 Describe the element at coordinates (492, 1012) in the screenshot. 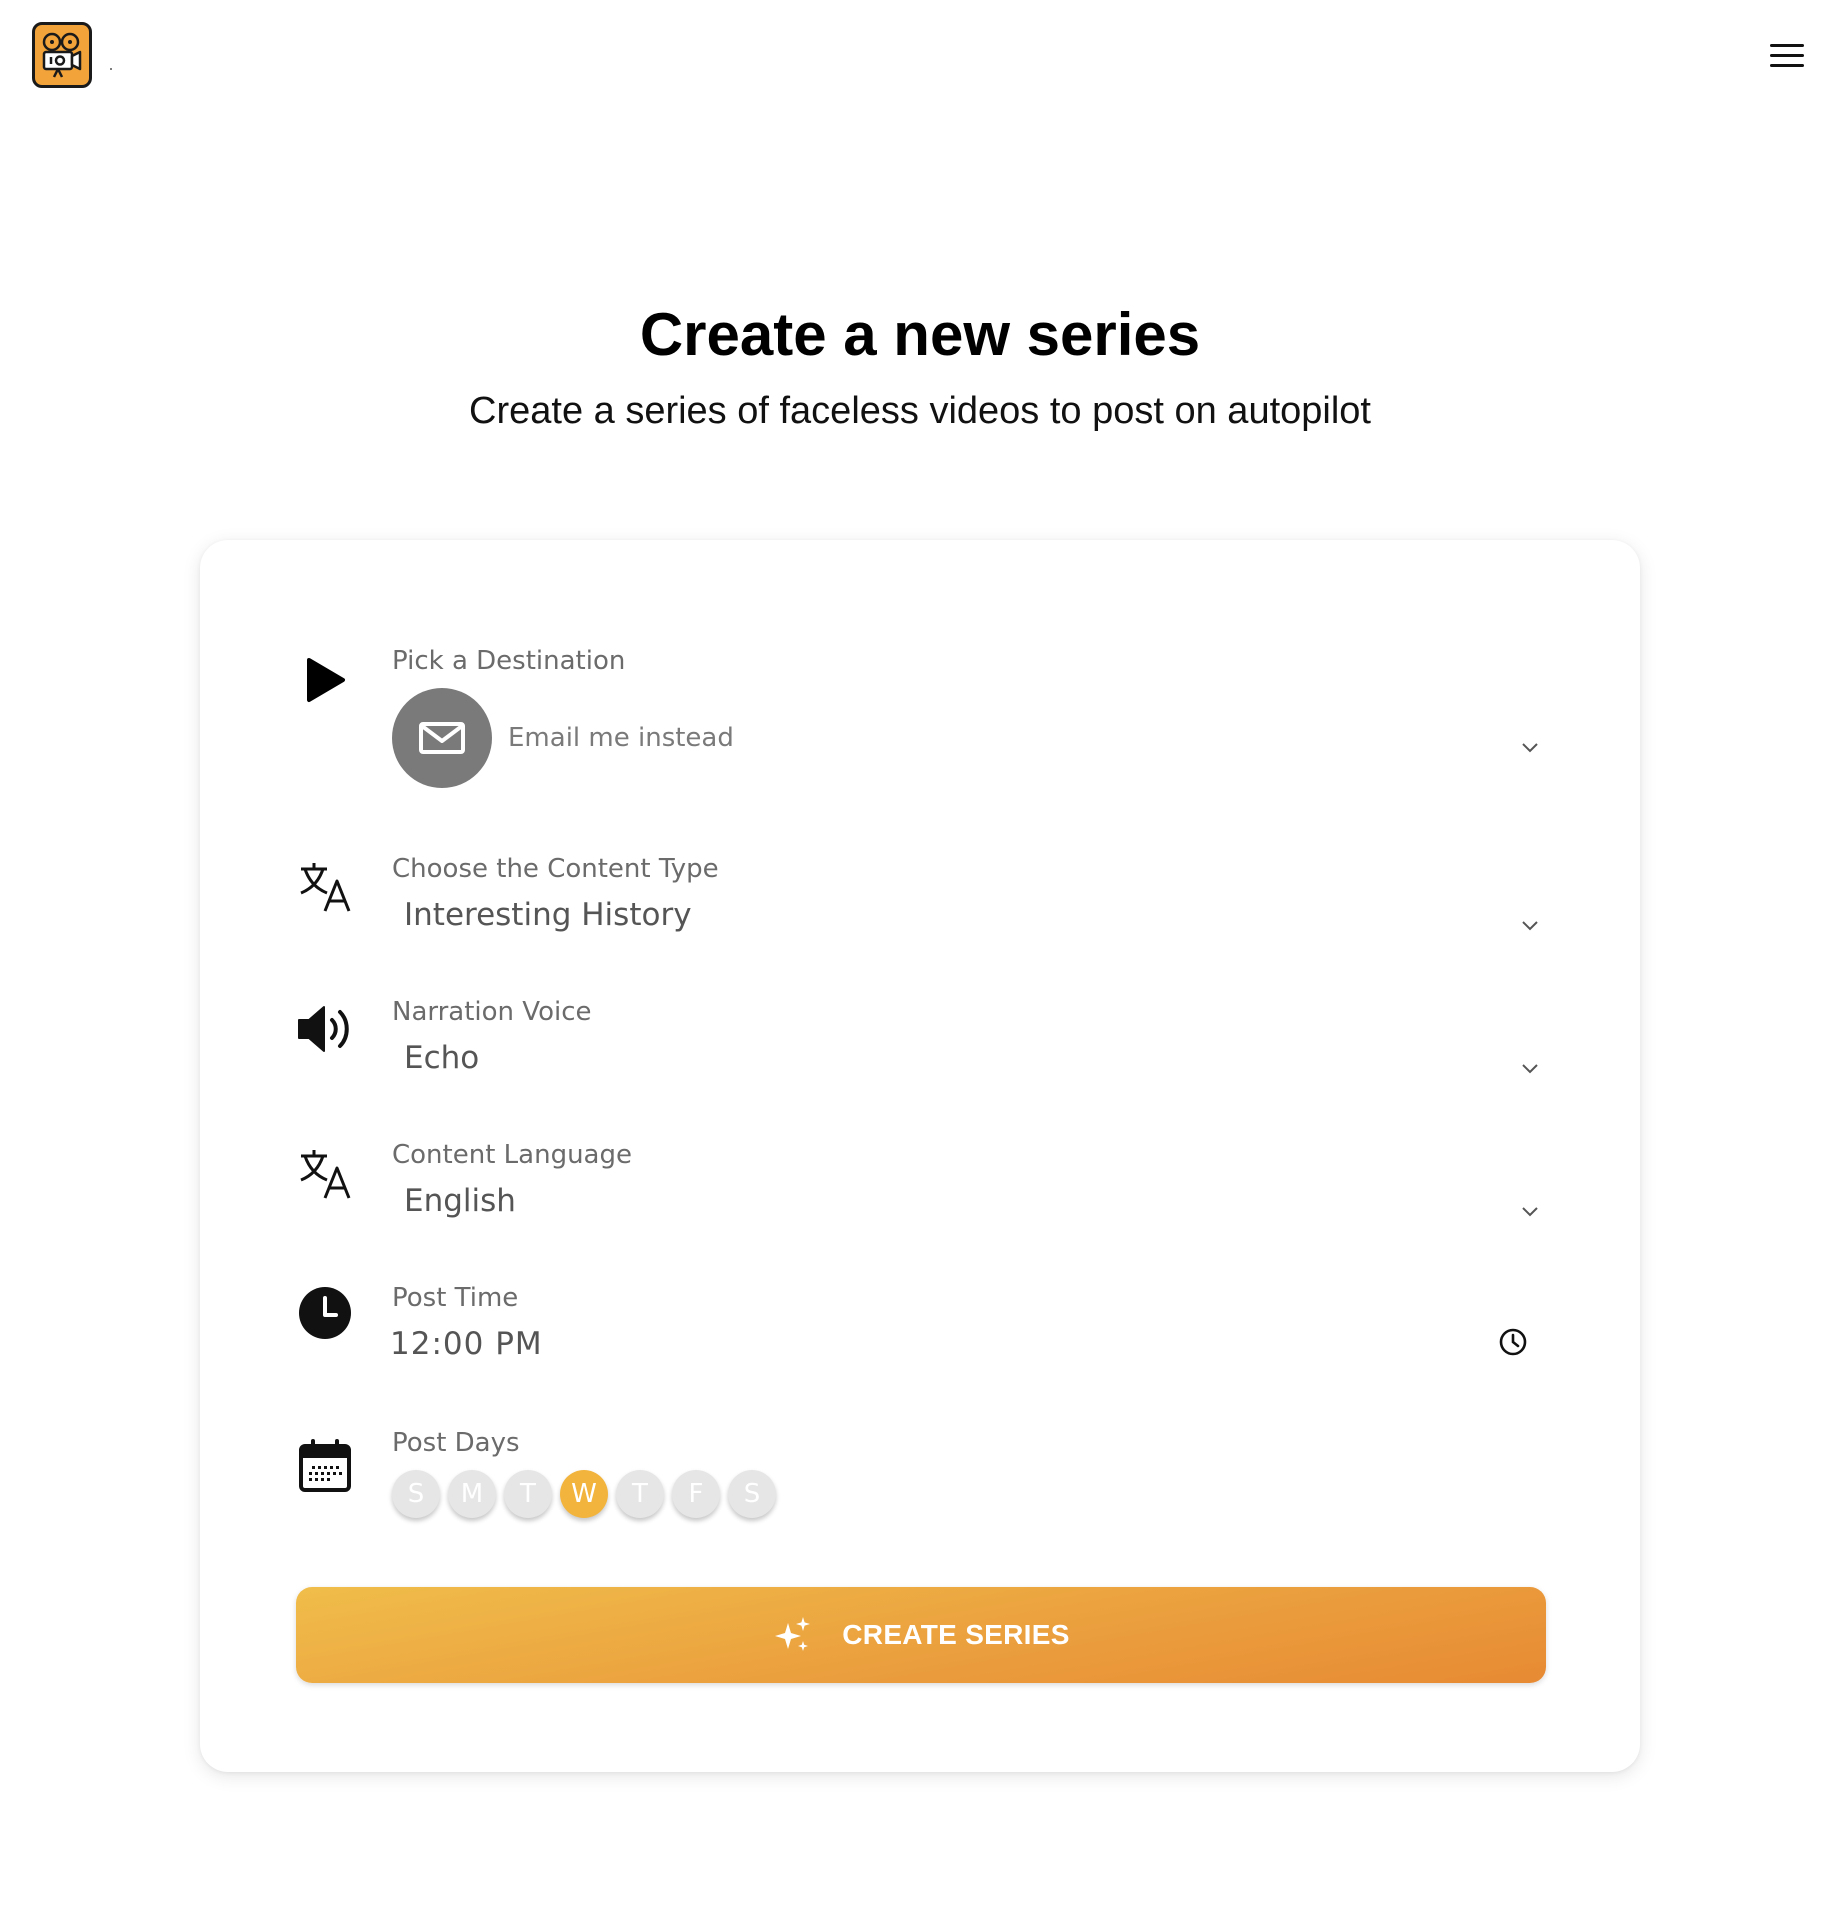

I see `narration-voice-label: Narration Voice` at that location.